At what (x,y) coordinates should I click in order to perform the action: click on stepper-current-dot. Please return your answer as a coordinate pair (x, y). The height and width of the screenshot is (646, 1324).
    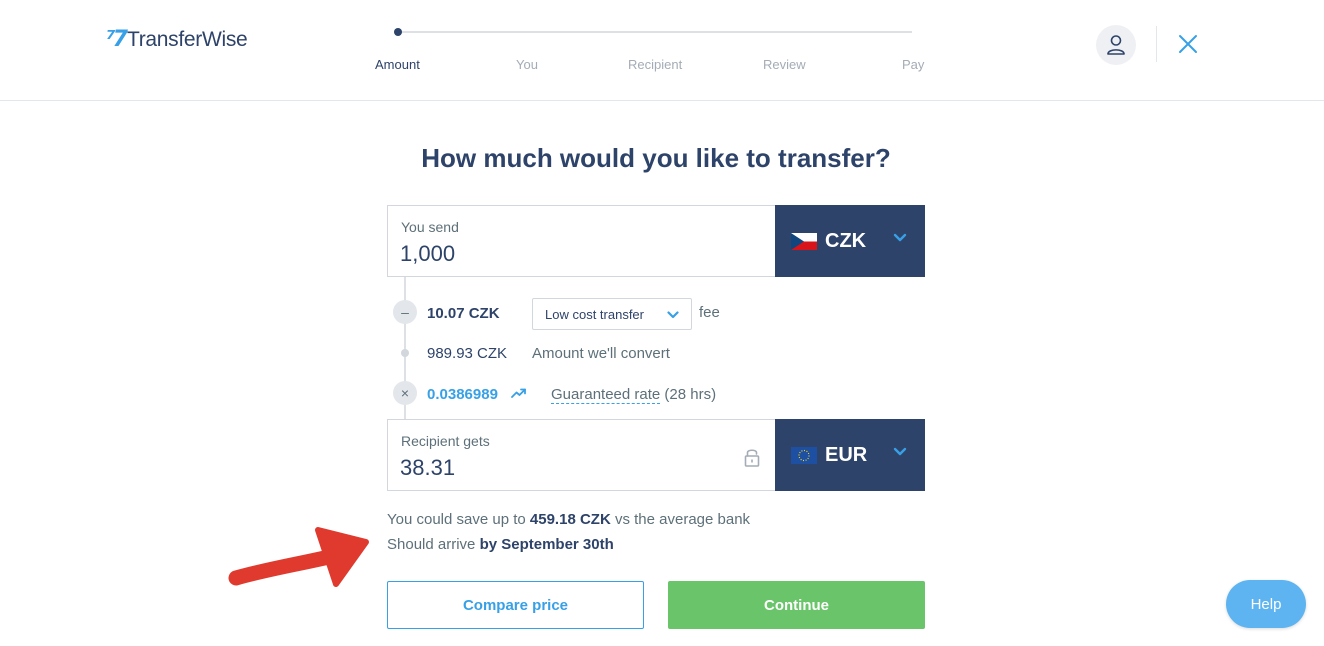
    Looking at the image, I should click on (398, 32).